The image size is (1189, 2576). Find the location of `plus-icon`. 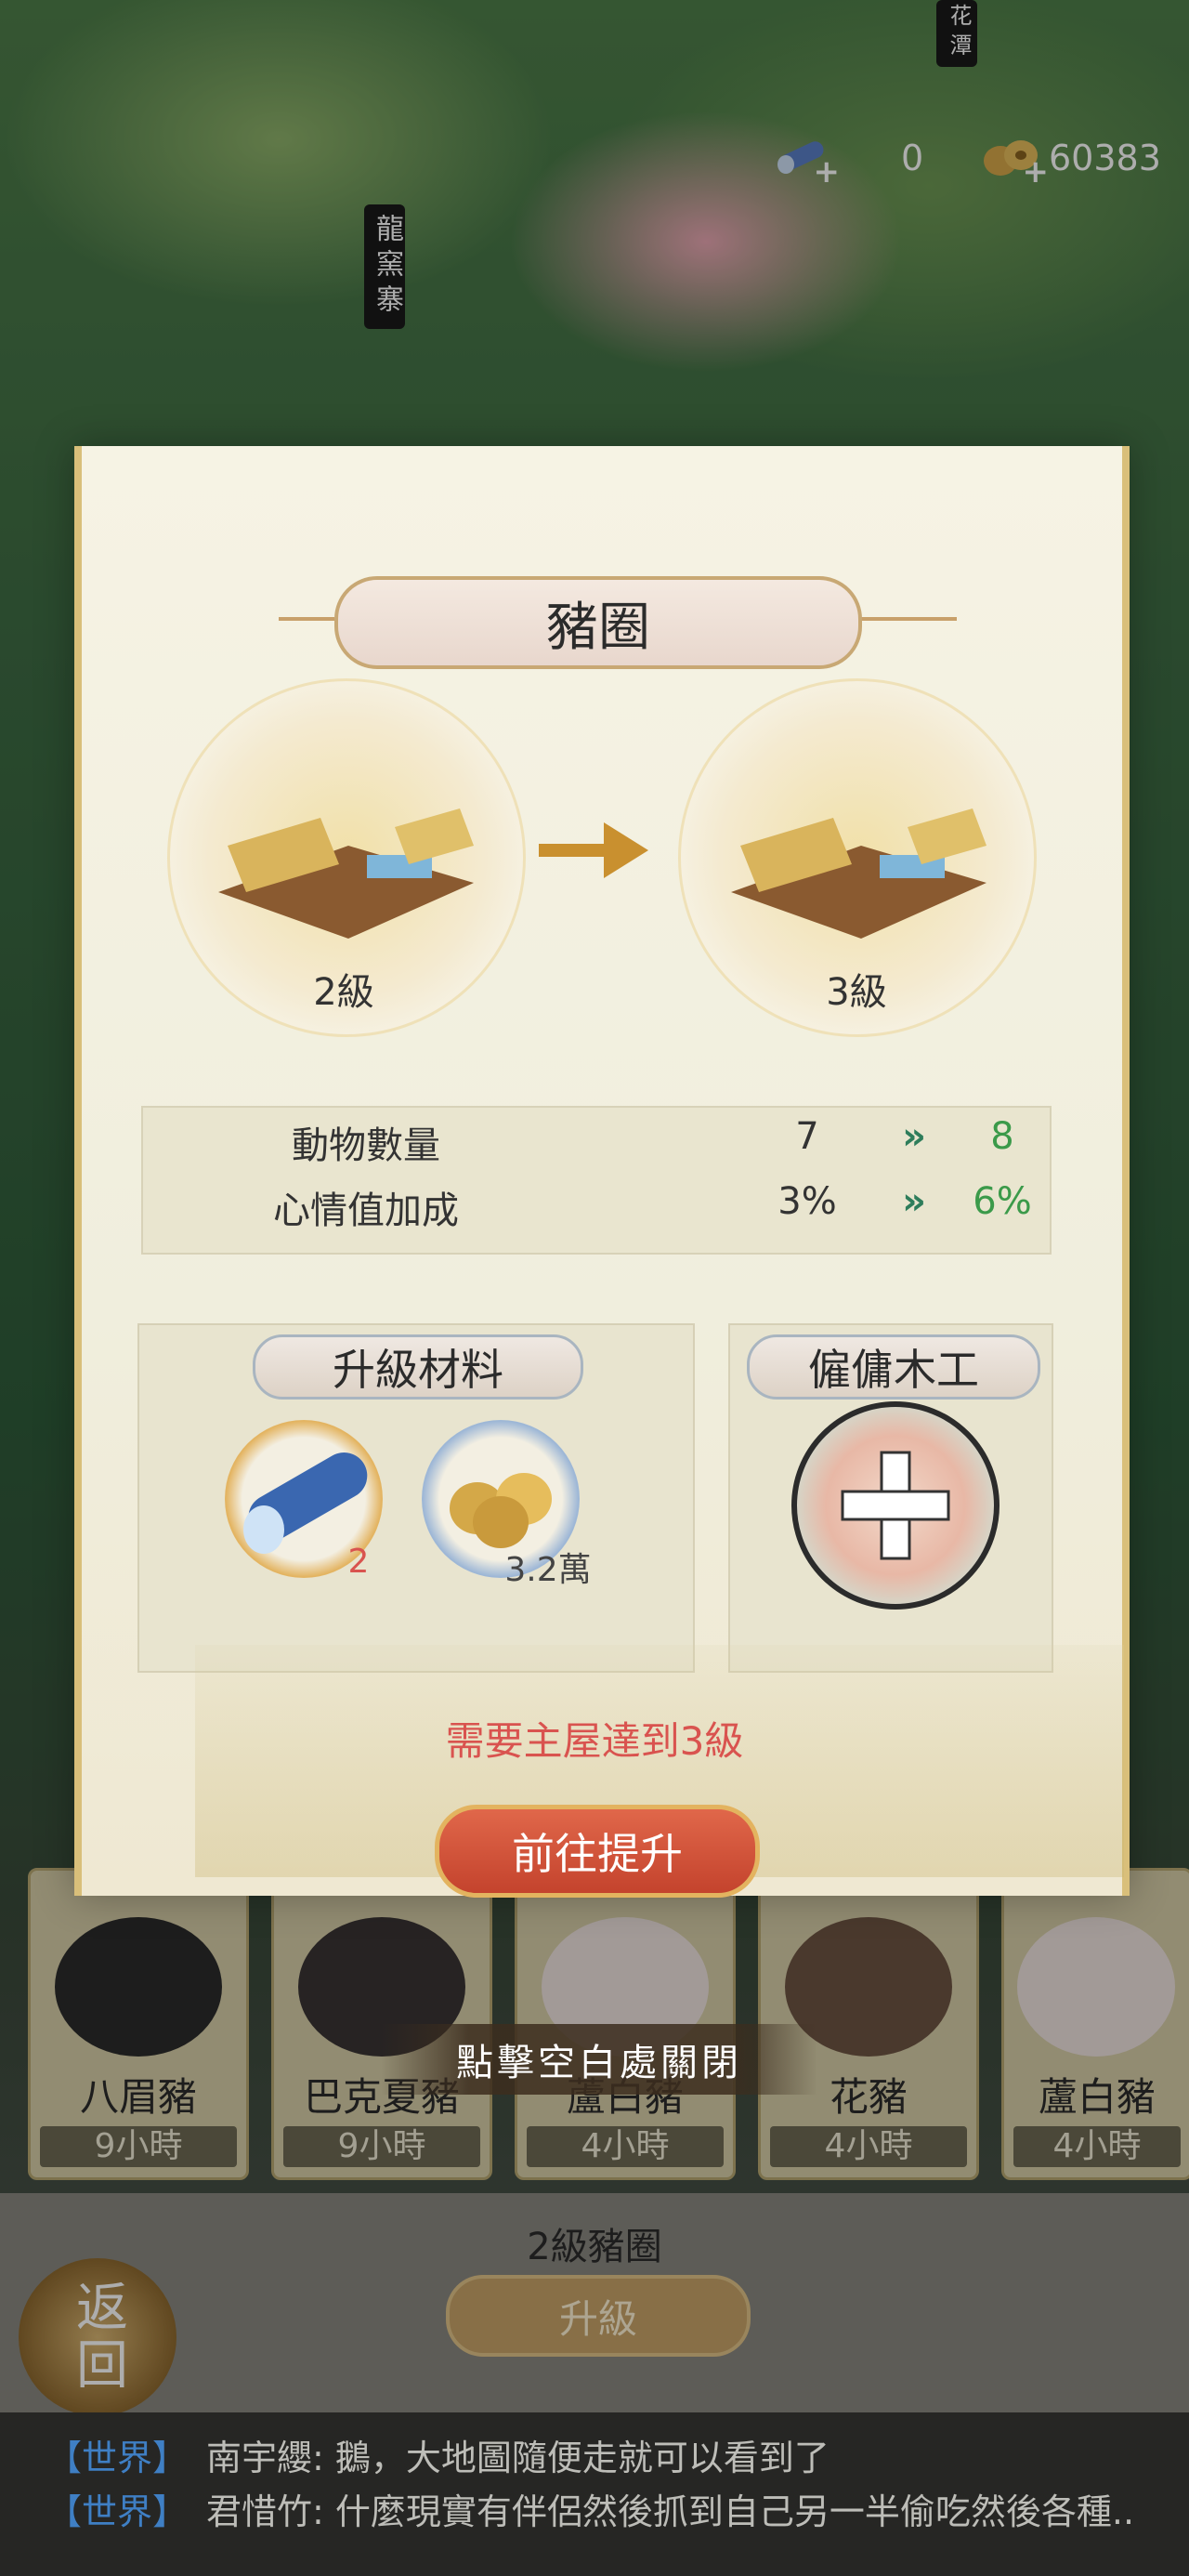

plus-icon is located at coordinates (895, 1505).